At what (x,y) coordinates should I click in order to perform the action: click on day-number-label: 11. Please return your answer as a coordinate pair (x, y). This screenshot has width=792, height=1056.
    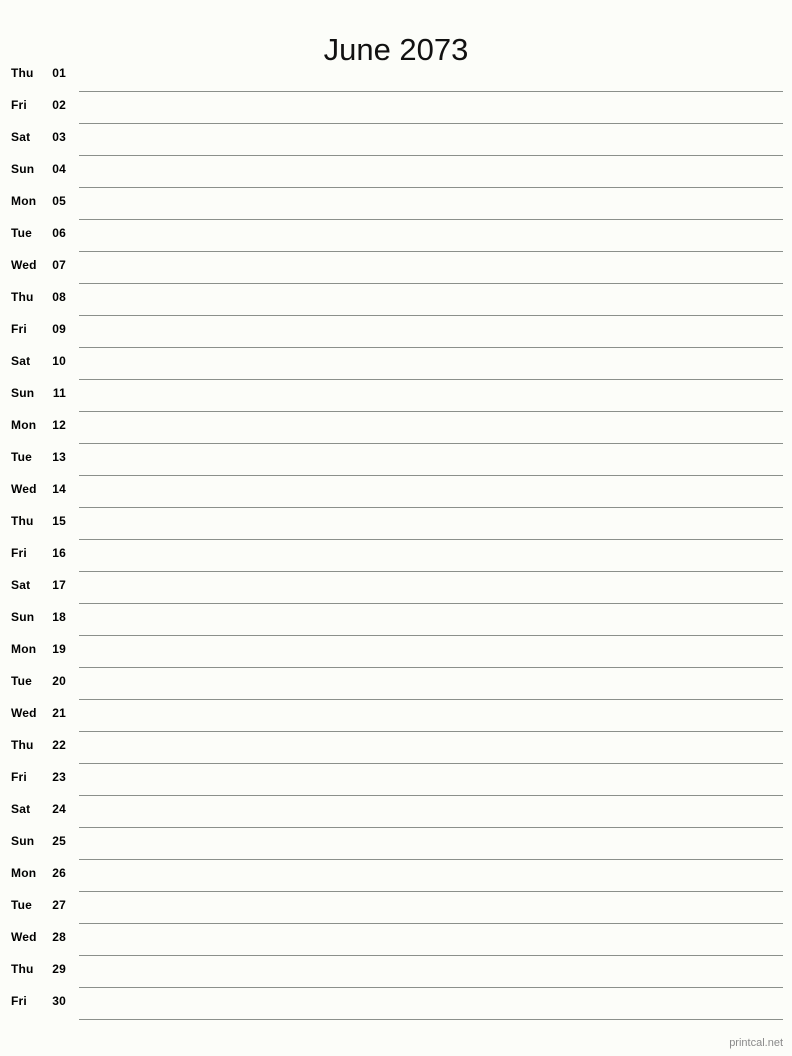
    Looking at the image, I should click on (59, 393).